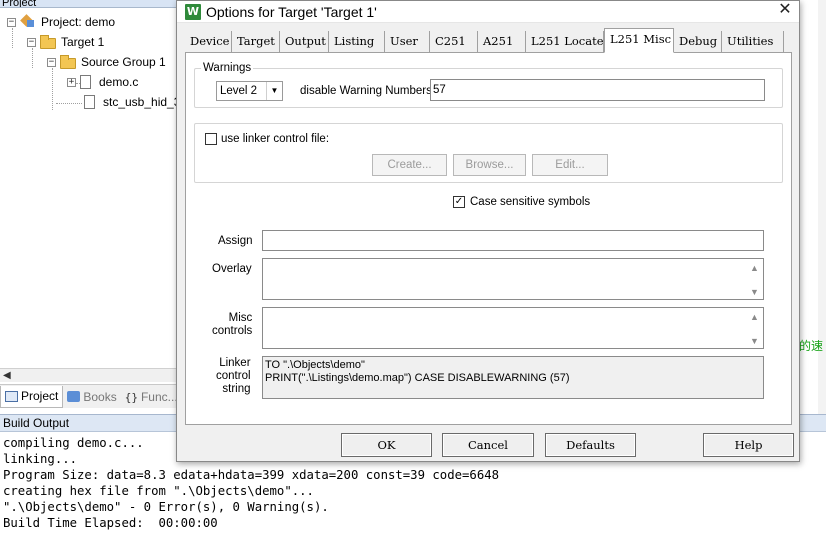 Image resolution: width=826 pixels, height=534 pixels. What do you see at coordinates (639, 40) in the screenshot?
I see `tab-l251-misc: L251 Misc` at bounding box center [639, 40].